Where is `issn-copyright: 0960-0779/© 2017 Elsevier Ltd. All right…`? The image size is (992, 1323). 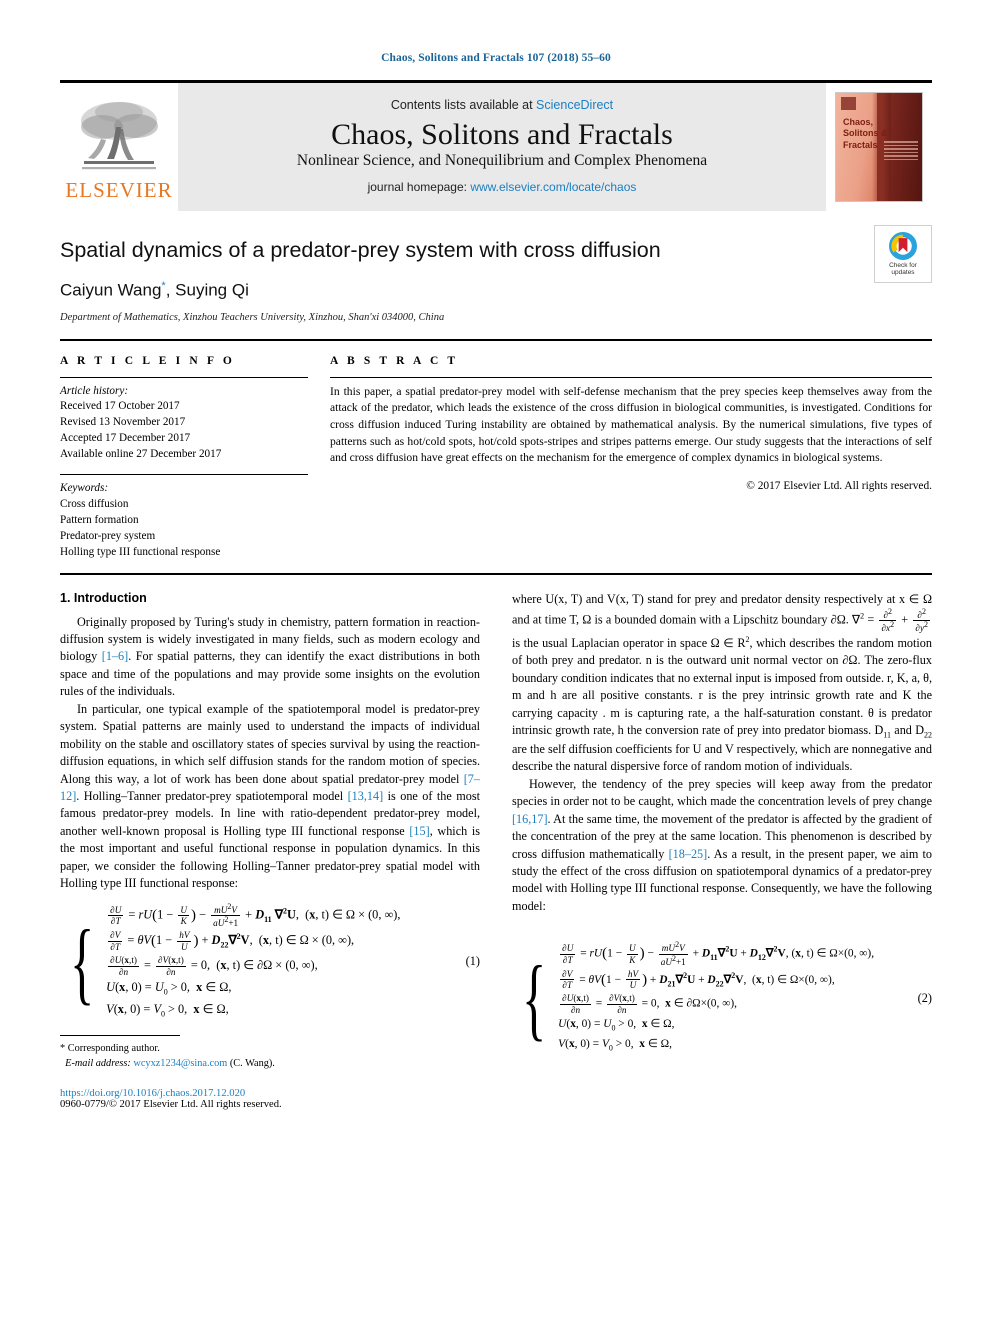
issn-copyright: 0960-0779/© 2017 Elsevier Ltd. All right… is located at coordinates (171, 1105).